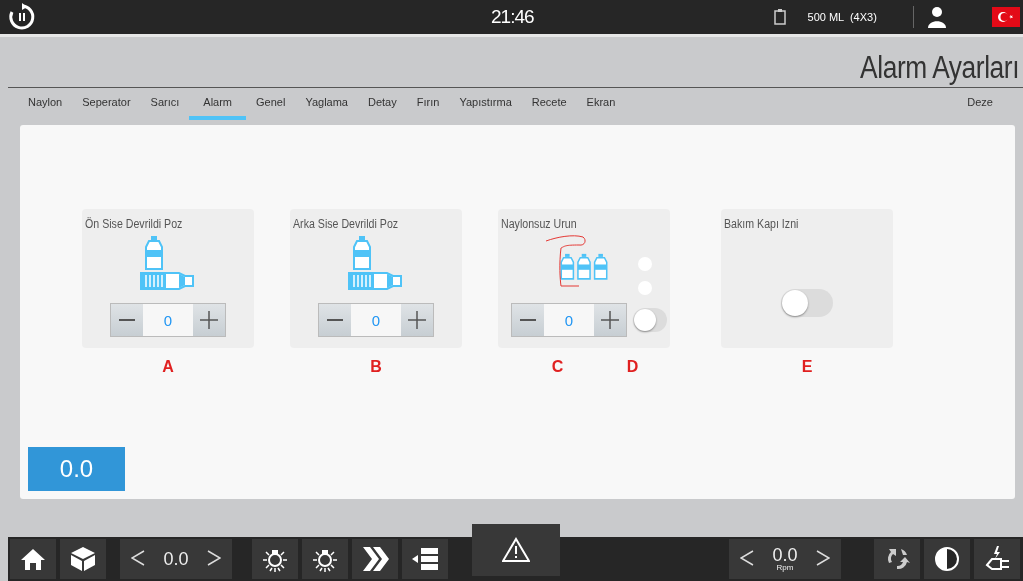 The image size is (1023, 581). I want to click on card-title: Ön Sise Devrildi Poz, so click(134, 224).